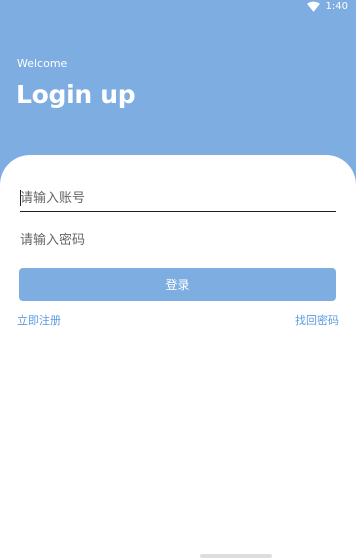 The width and height of the screenshot is (356, 558). Describe the element at coordinates (39, 320) in the screenshot. I see `register-link: 立即注册` at that location.